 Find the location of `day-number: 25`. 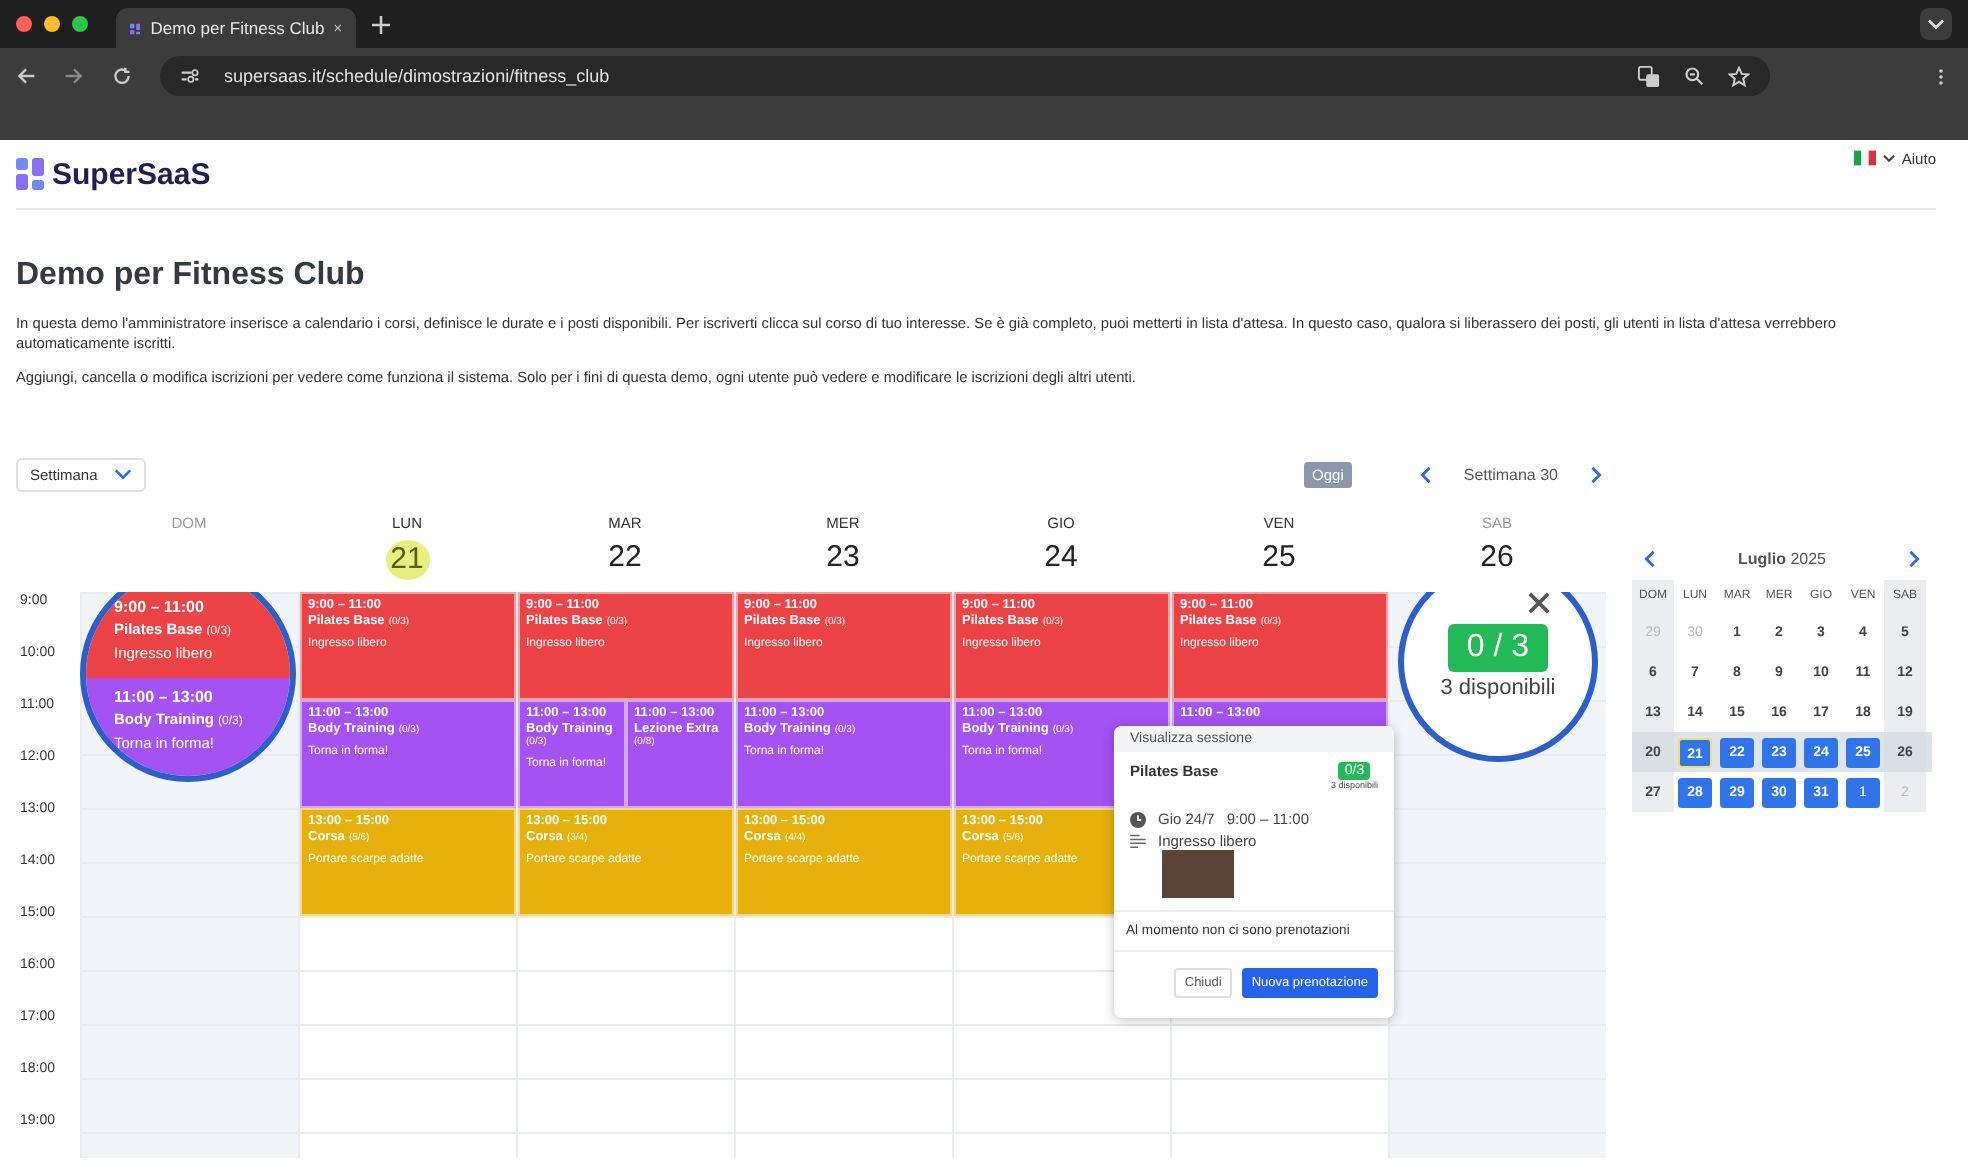

day-number: 25 is located at coordinates (1279, 557).